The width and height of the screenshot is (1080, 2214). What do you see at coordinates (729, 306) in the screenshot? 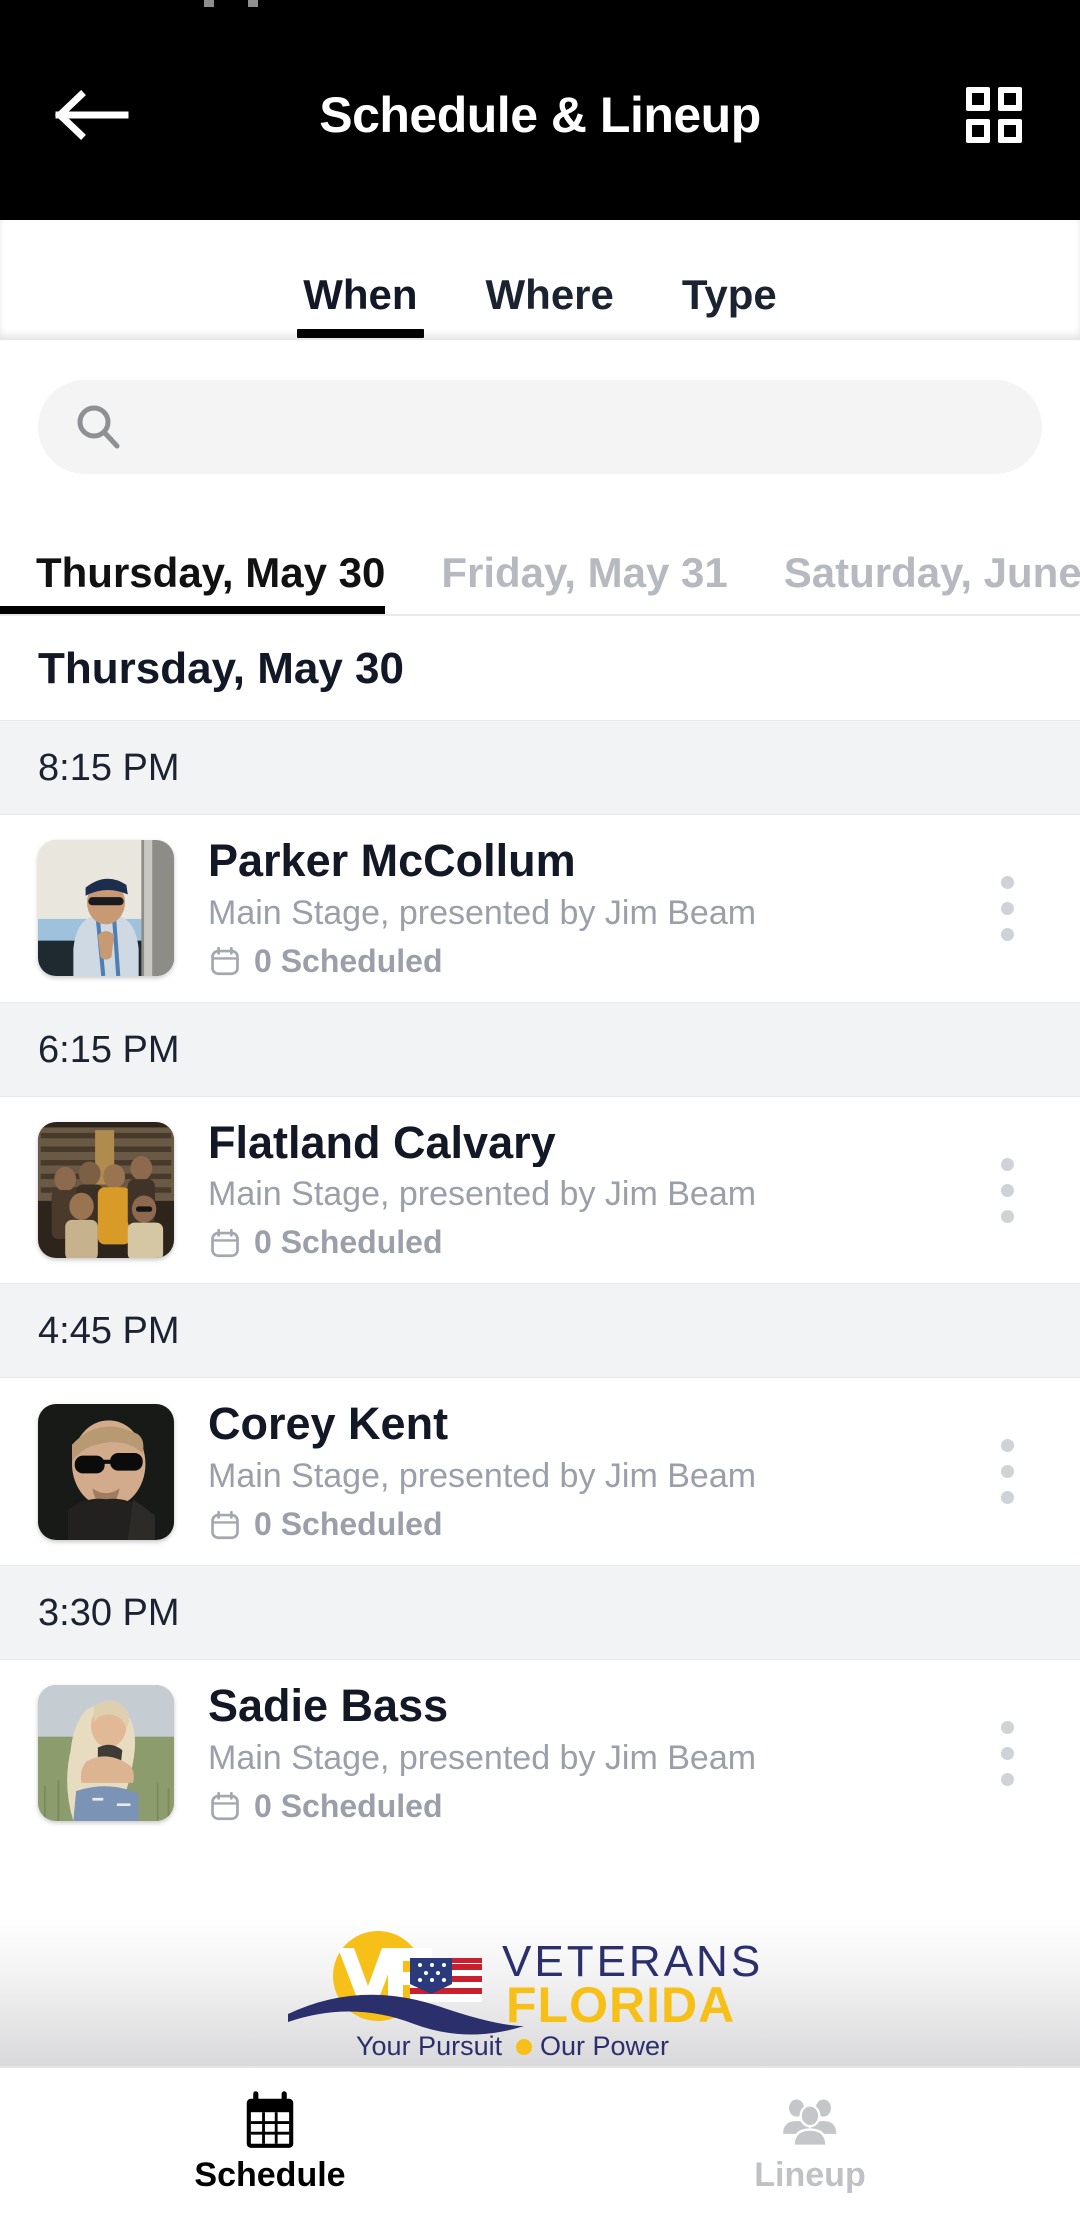
I see `tab-type: Type` at bounding box center [729, 306].